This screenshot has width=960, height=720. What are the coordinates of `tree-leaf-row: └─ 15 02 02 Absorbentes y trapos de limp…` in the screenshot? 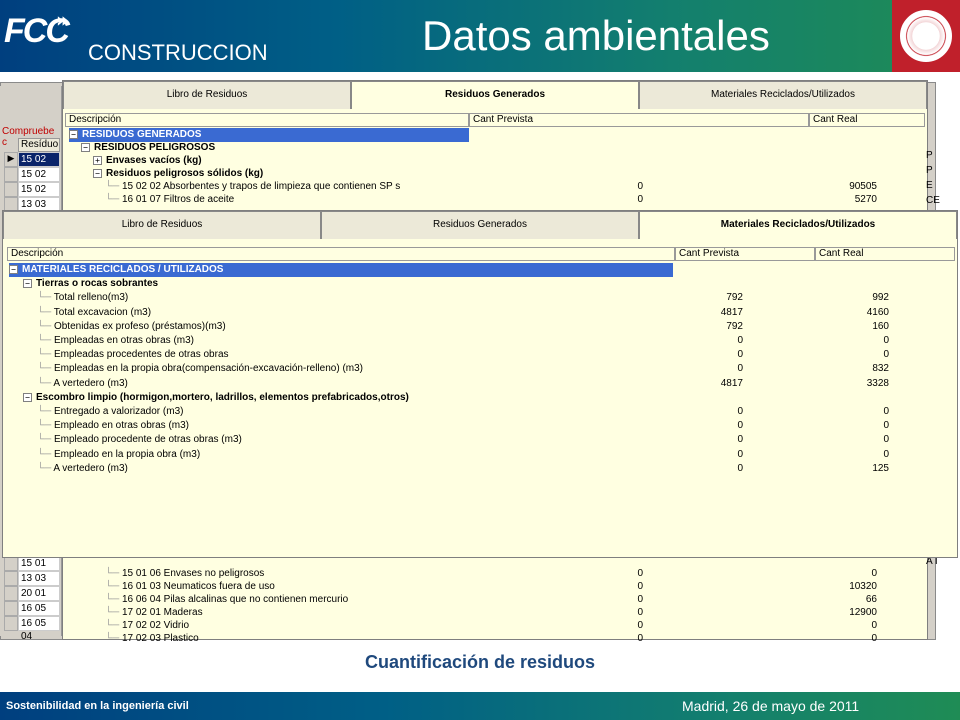 It's located at (252, 187).